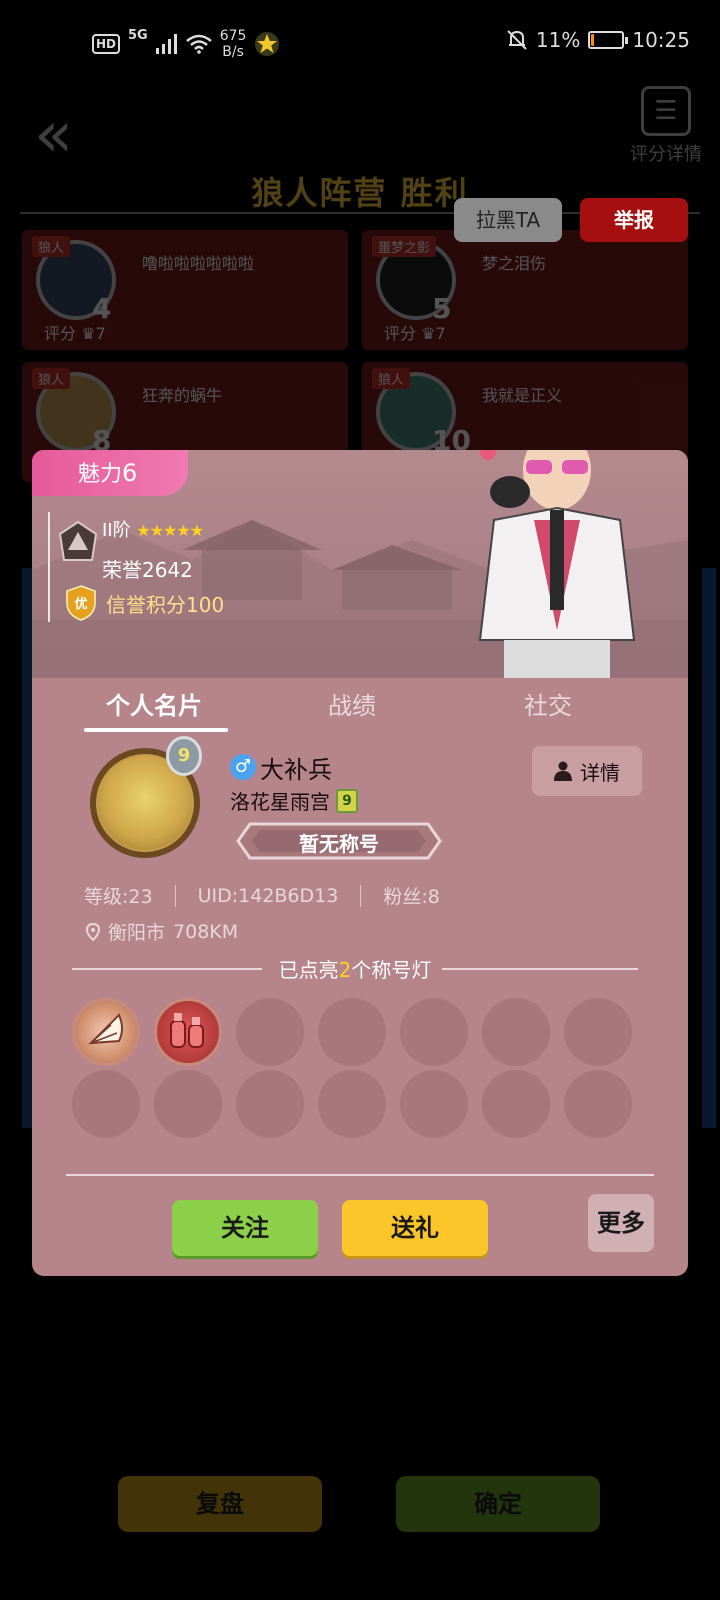 This screenshot has height=1600, width=720. I want to click on lit-titles-text: 已点亮2个称号灯, so click(355, 968).